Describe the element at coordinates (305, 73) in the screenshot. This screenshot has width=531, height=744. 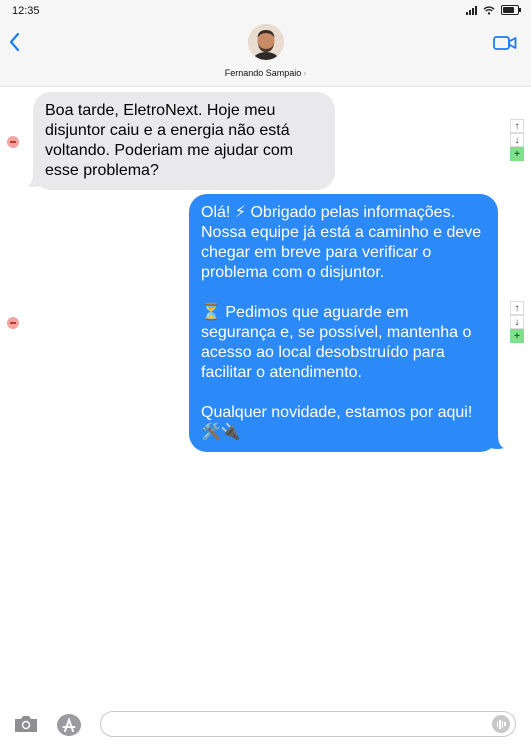
I see `chevron-right-icon: ›` at that location.